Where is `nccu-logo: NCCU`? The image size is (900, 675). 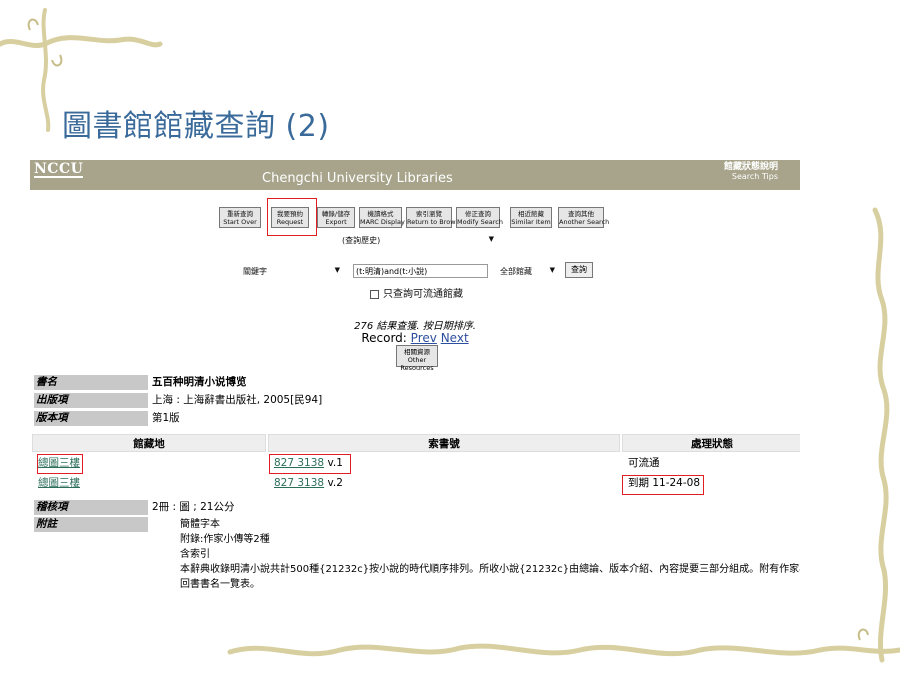 nccu-logo: NCCU is located at coordinates (59, 170).